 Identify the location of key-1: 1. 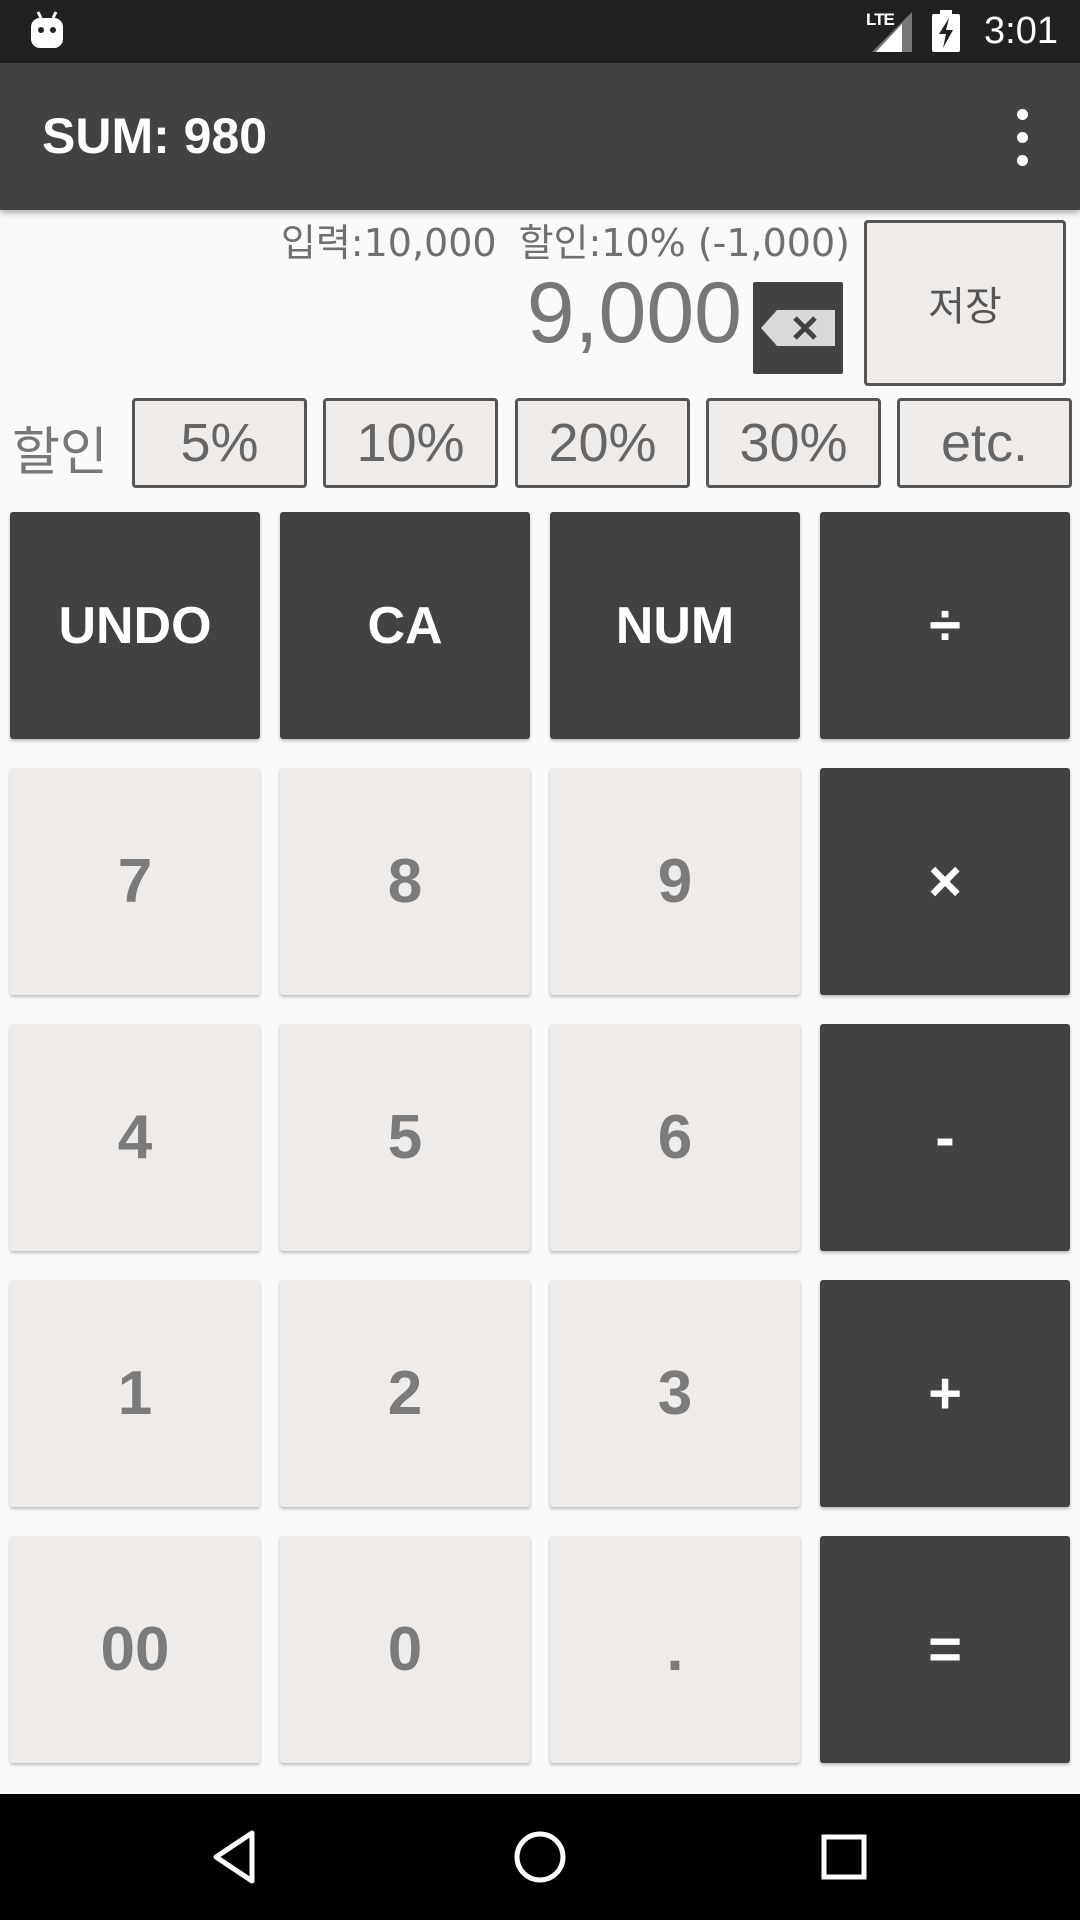
(135, 1393).